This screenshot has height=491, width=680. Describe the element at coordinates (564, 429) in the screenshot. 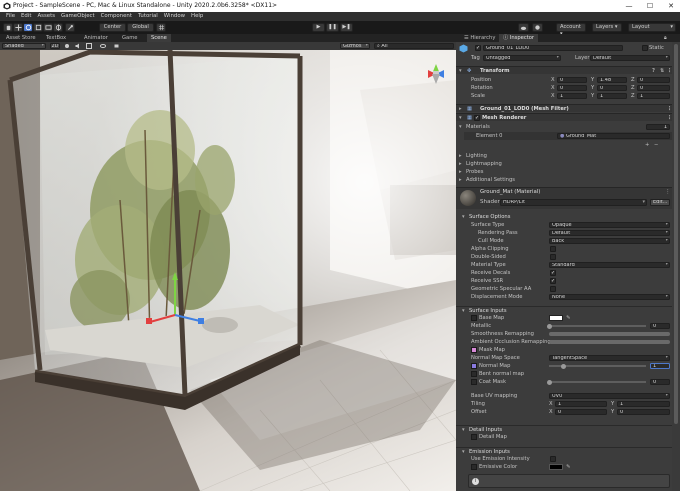

I see `detail-inputs-header: ▾ Detail Inputs` at that location.